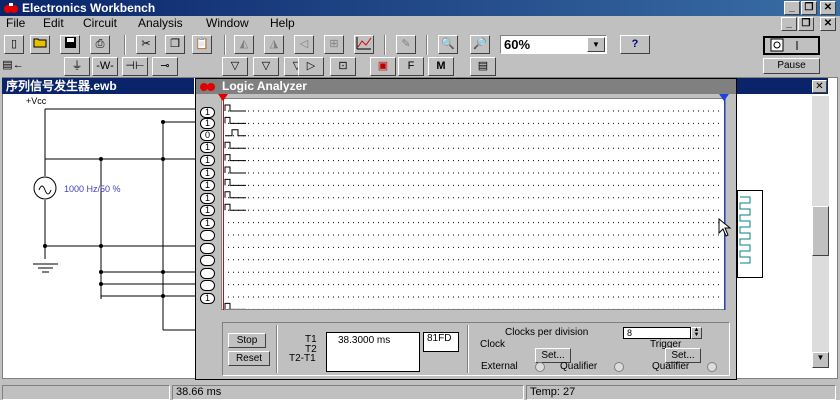 The image size is (840, 400). What do you see at coordinates (86, 392) in the screenshot?
I see `status-message` at bounding box center [86, 392].